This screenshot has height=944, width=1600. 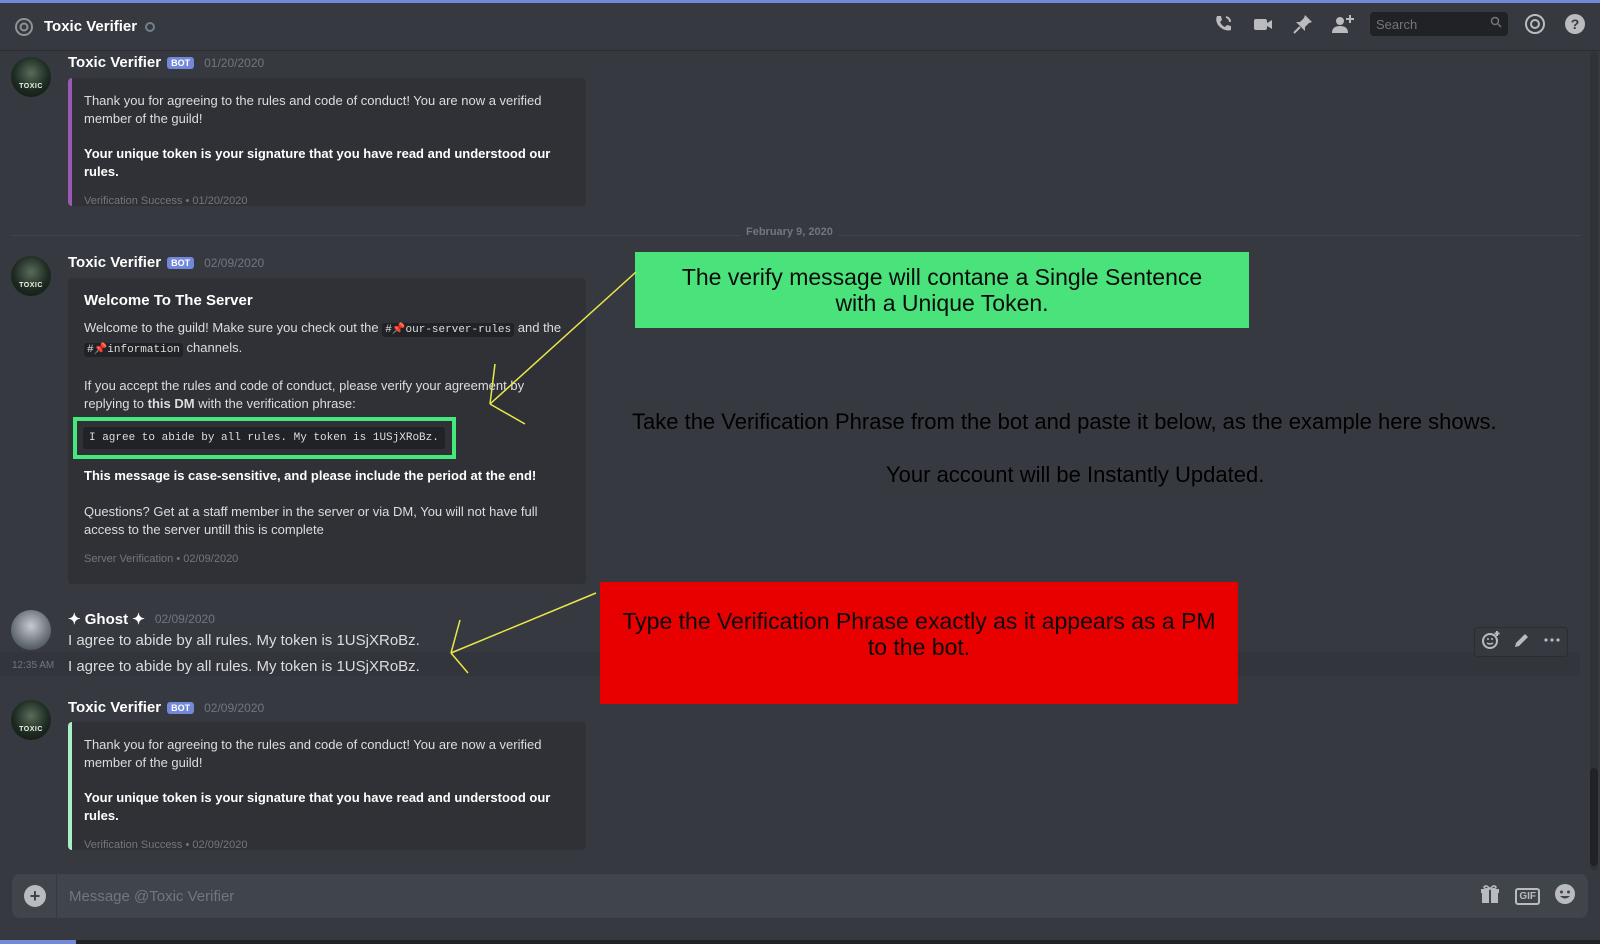 I want to click on username: ✦ Ghost ✦, so click(x=106, y=619).